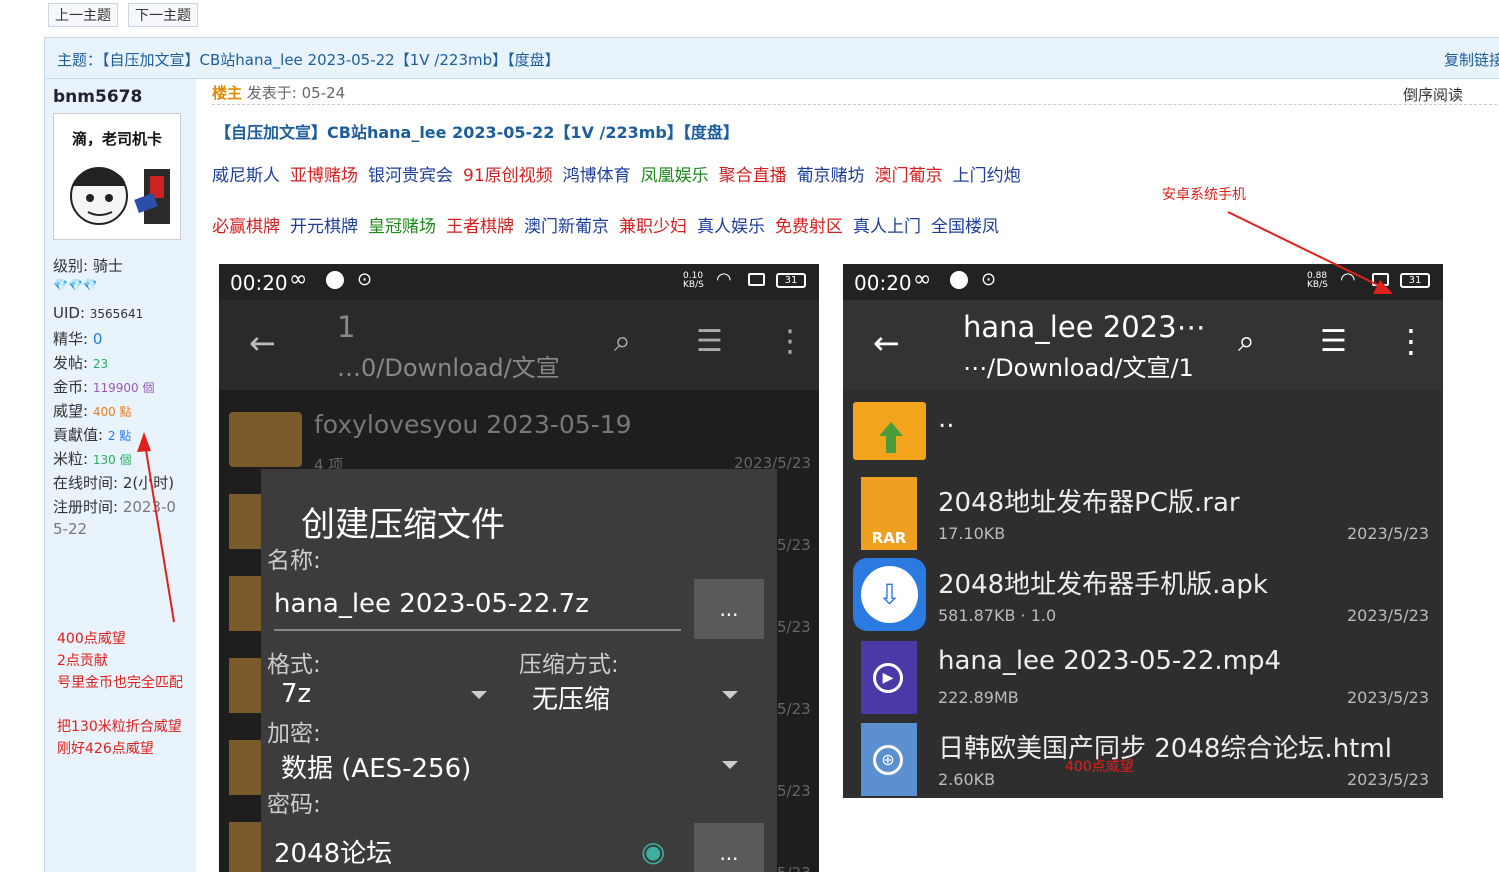  Describe the element at coordinates (997, 615) in the screenshot. I see `file-size: 581.87KB · 1.0` at that location.